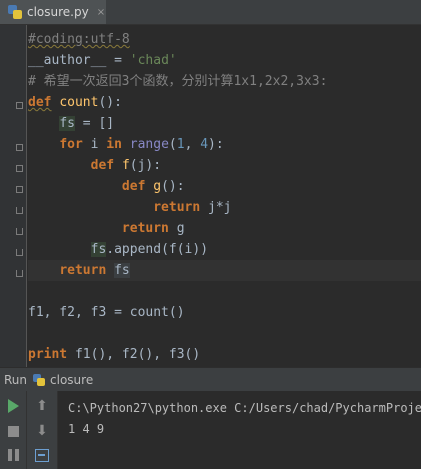 The image size is (421, 469). What do you see at coordinates (178, 81) in the screenshot?
I see `code-line: # 希望一次返回3个函数，分别计算1x1,2x2,3x3:` at bounding box center [178, 81].